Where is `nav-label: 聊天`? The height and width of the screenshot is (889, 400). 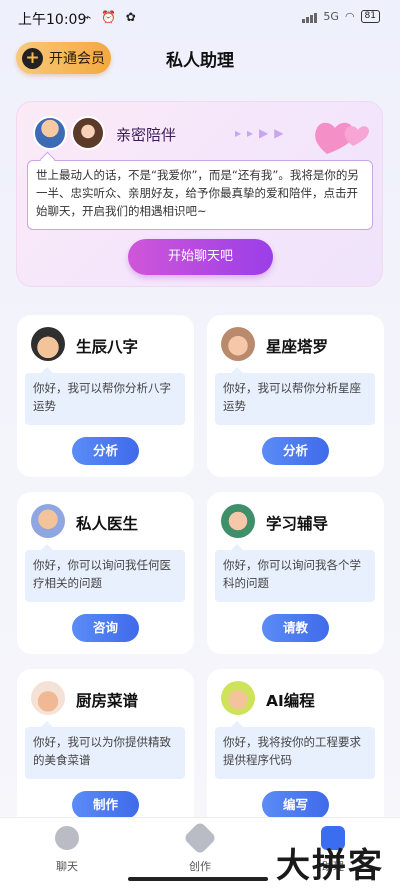 nav-label: 聊天 is located at coordinates (67, 866).